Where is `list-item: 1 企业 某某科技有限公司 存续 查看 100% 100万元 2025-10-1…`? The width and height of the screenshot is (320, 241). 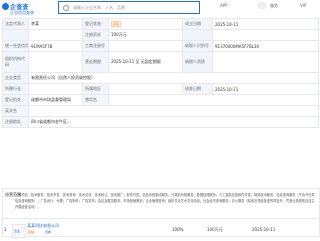
list-item: 1 企业 某某科技有限公司 存续 查看 100% 100万元 2025-10-1… is located at coordinates (160, 230).